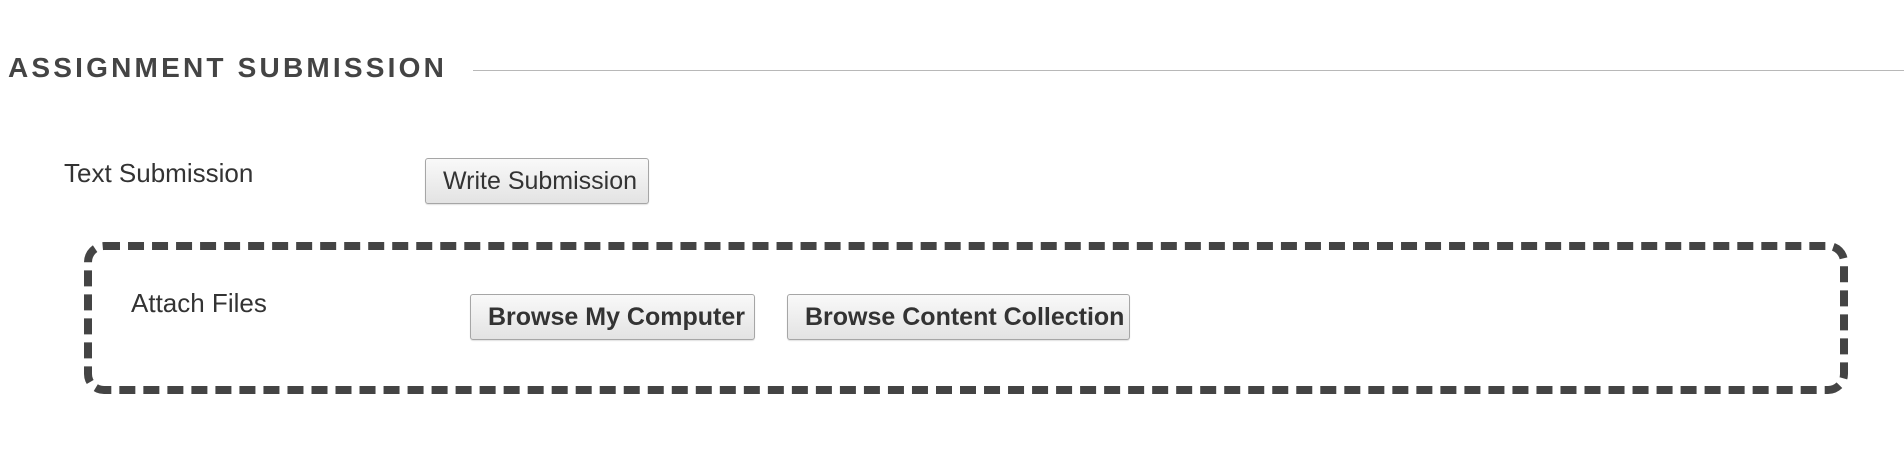 The height and width of the screenshot is (454, 1904). Describe the element at coordinates (612, 317) in the screenshot. I see `browse-my-computer-button: Browse My Computer` at that location.